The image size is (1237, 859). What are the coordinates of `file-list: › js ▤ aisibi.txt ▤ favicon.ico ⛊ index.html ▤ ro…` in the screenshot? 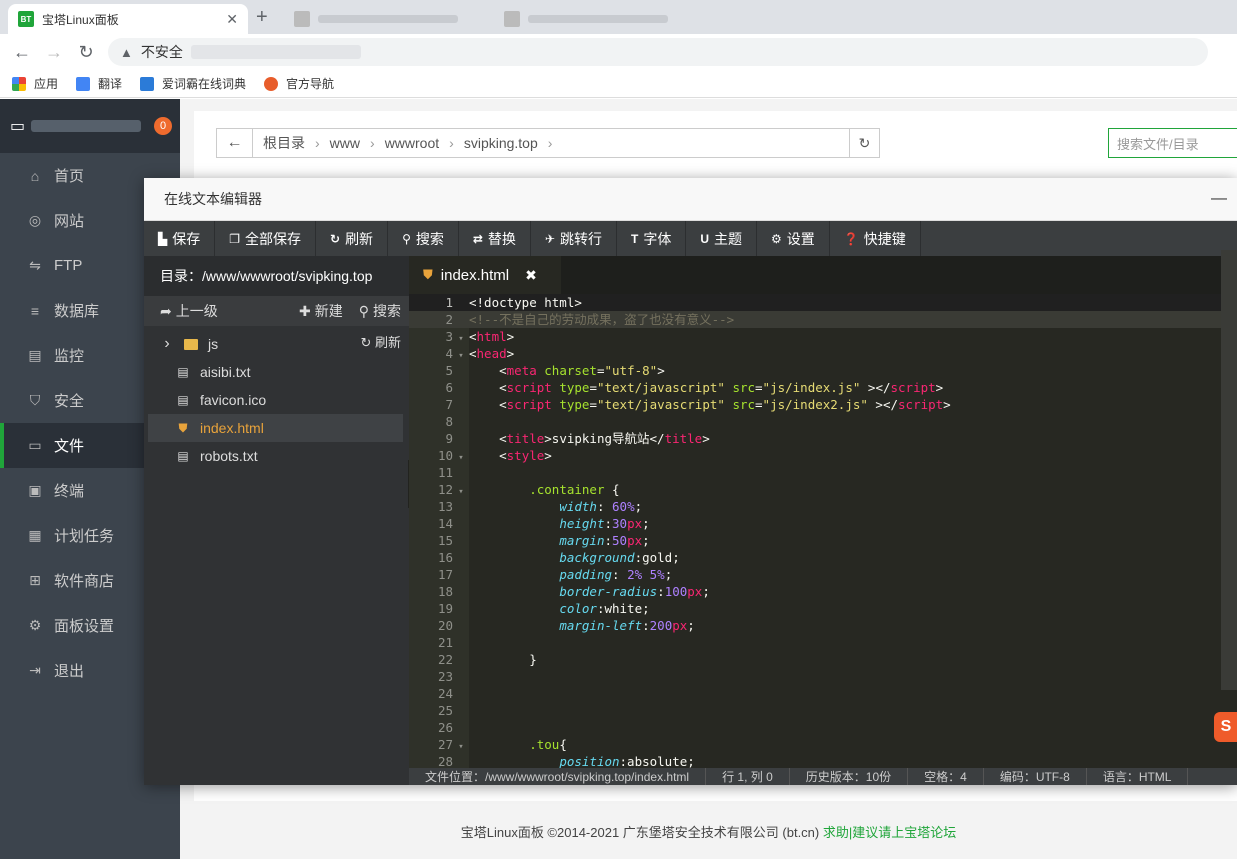 It's located at (276, 400).